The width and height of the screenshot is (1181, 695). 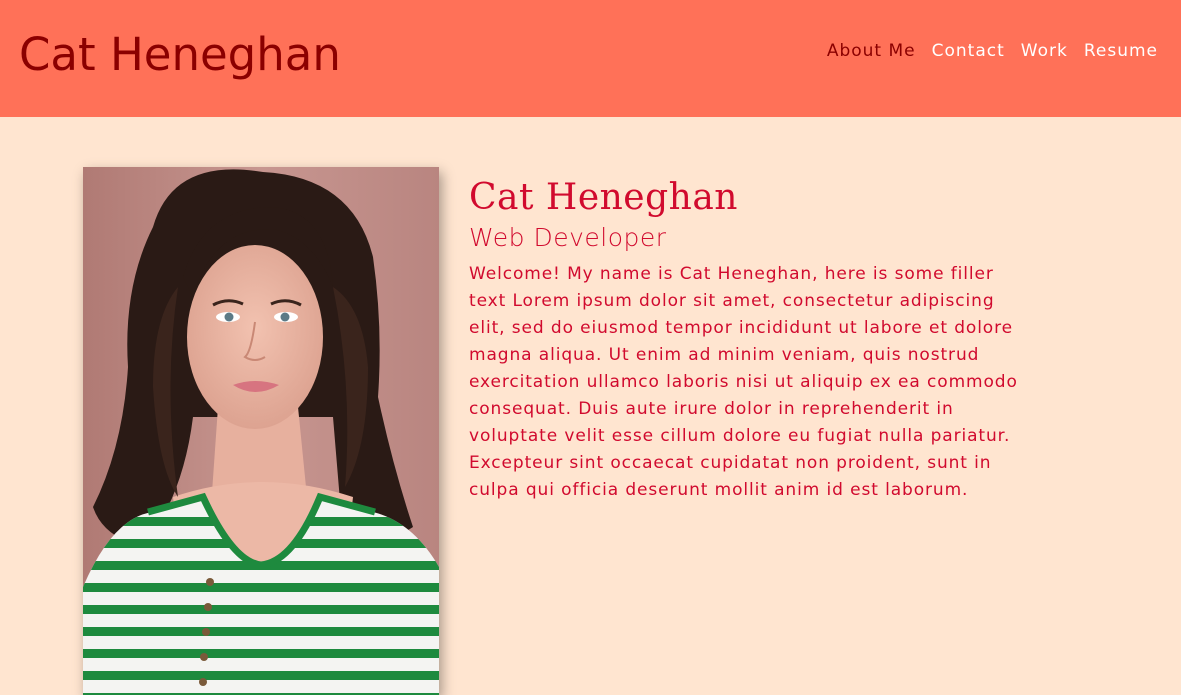 I want to click on nav-about-me: About Me, so click(x=871, y=51).